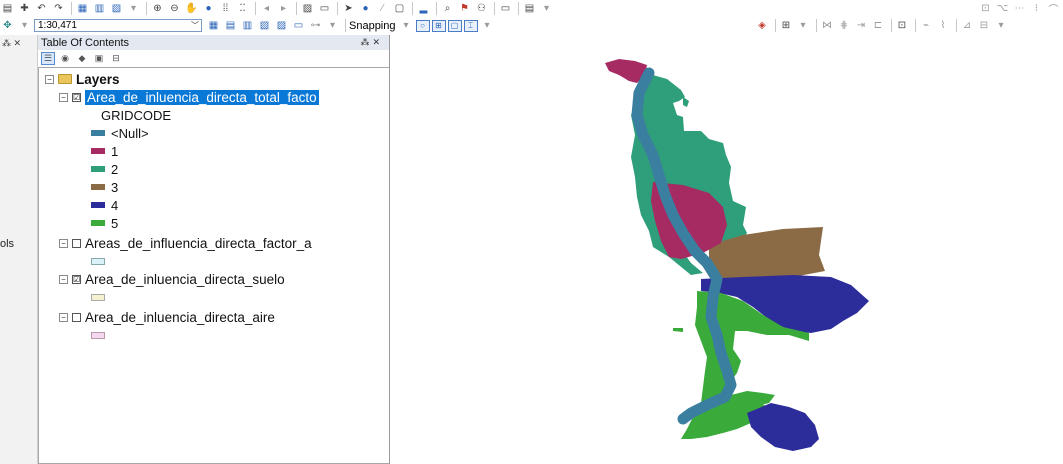 The width and height of the screenshot is (1063, 464). What do you see at coordinates (24, 8) in the screenshot?
I see `add-data-icon: ✚` at bounding box center [24, 8].